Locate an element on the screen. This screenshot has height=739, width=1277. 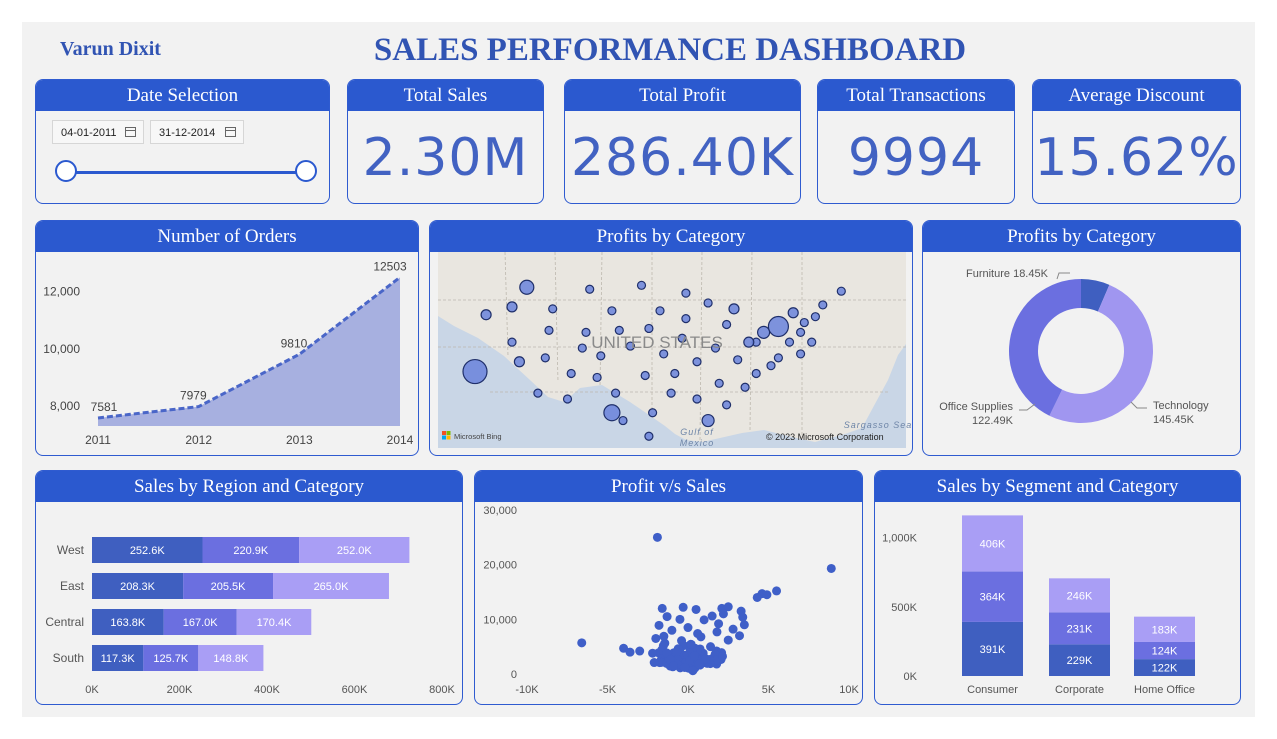
region-category-label: West is located at coordinates (71, 550).